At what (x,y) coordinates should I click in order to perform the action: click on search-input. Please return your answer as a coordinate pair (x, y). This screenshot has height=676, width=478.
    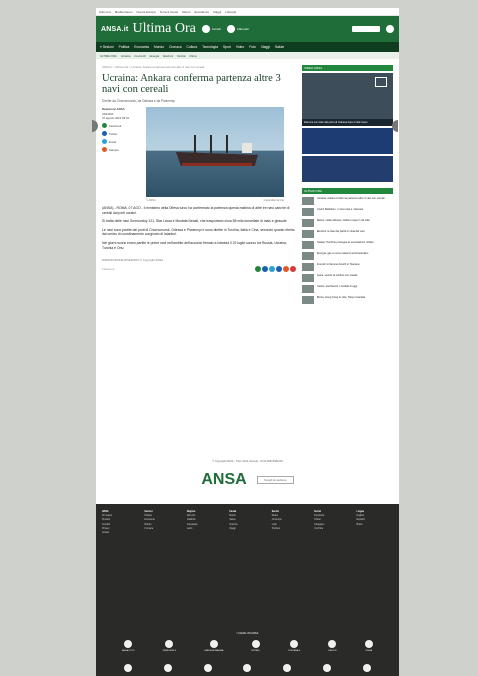
    Looking at the image, I should click on (366, 29).